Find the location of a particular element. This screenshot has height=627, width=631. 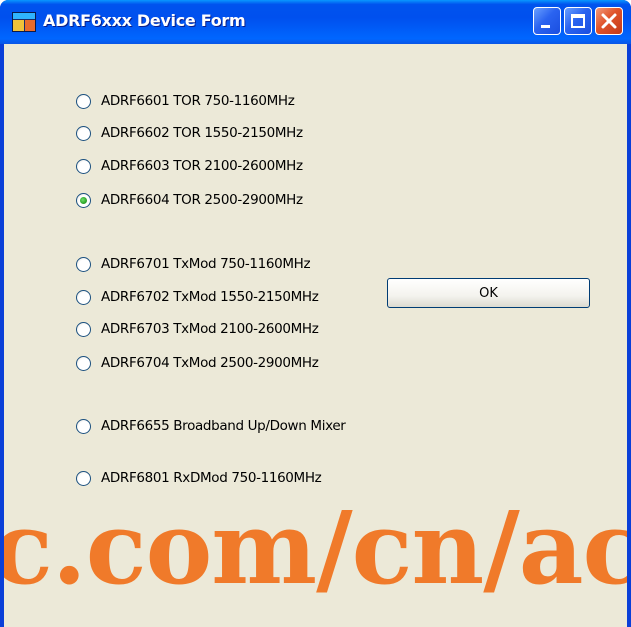

title-bar: ADRF6xxx Device Form is located at coordinates (315, 22).